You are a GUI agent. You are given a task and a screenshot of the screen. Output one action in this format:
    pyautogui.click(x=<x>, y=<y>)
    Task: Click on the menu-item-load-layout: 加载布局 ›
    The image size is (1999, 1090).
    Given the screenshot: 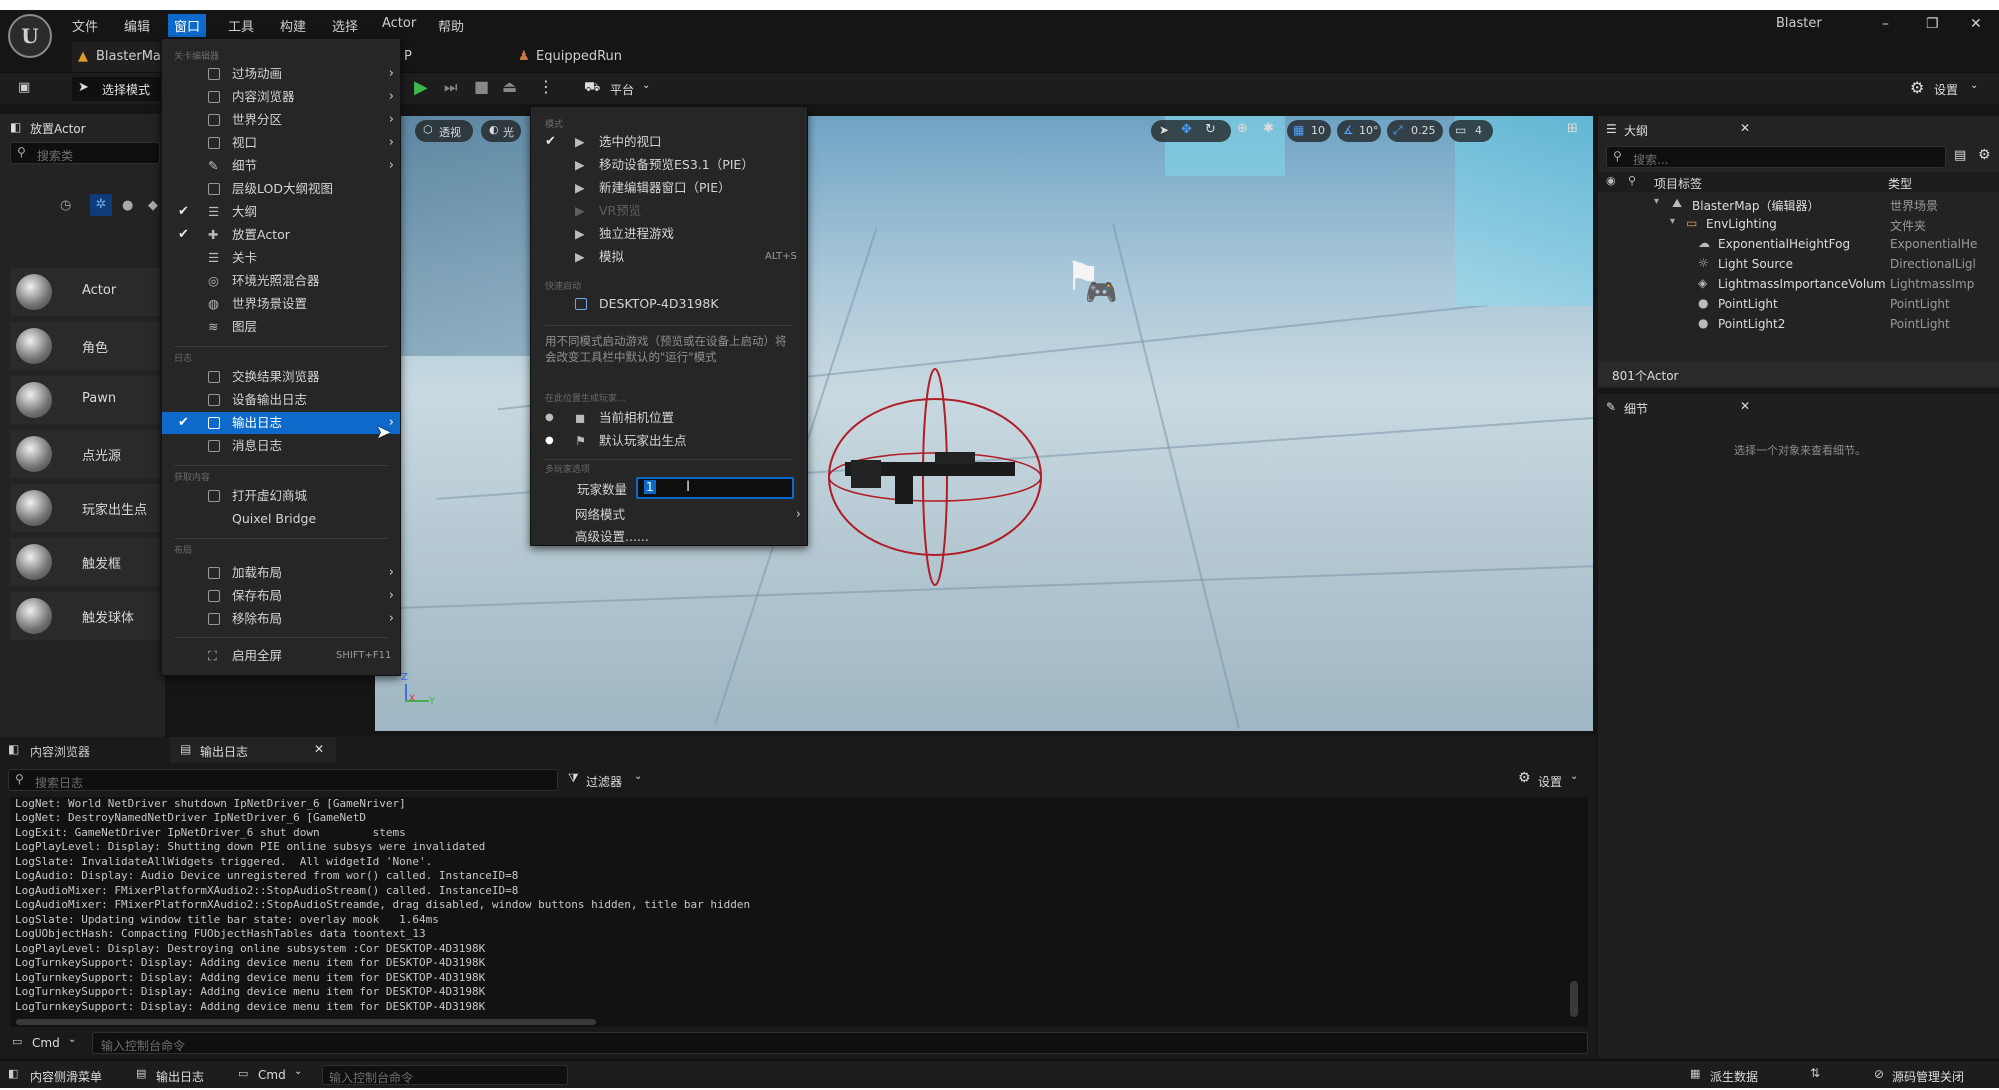 What is the action you would take?
    pyautogui.click(x=281, y=573)
    